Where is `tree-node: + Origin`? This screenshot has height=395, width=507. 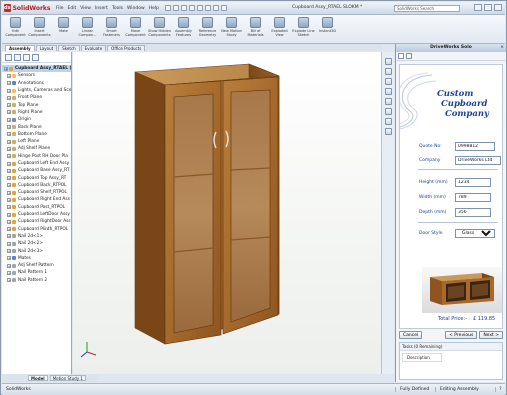
tree-node: + Origin is located at coordinates (36, 119).